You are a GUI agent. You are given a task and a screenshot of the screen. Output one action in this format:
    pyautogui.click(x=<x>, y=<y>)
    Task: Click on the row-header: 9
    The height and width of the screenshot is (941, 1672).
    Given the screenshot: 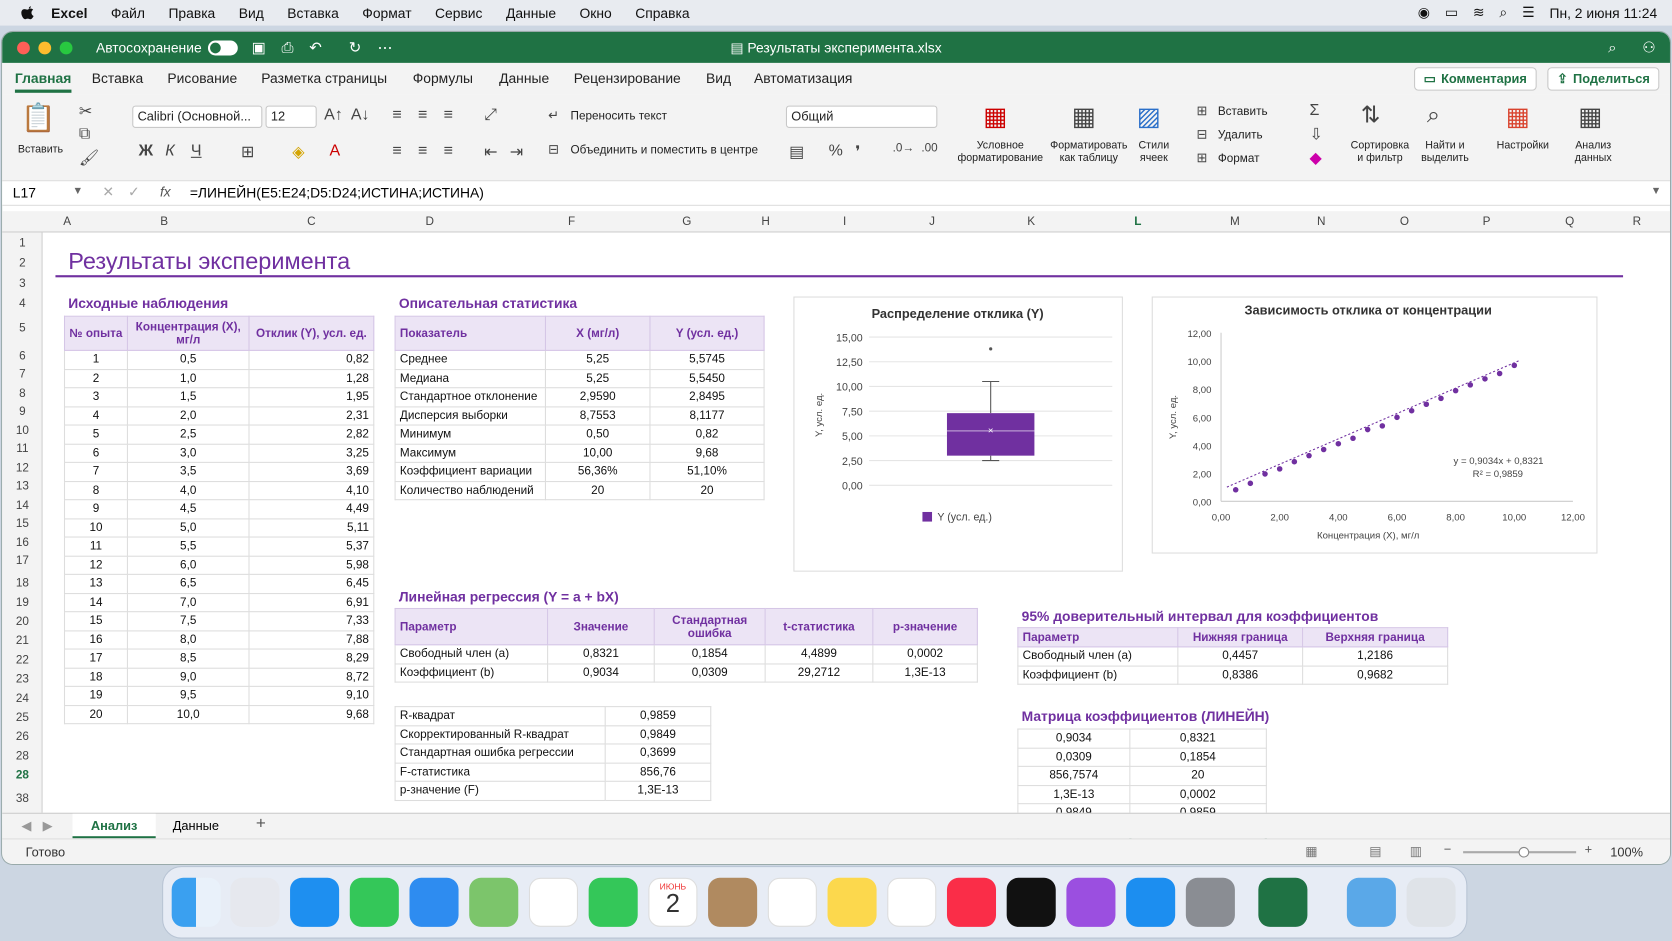 What is the action you would take?
    pyautogui.click(x=22, y=411)
    